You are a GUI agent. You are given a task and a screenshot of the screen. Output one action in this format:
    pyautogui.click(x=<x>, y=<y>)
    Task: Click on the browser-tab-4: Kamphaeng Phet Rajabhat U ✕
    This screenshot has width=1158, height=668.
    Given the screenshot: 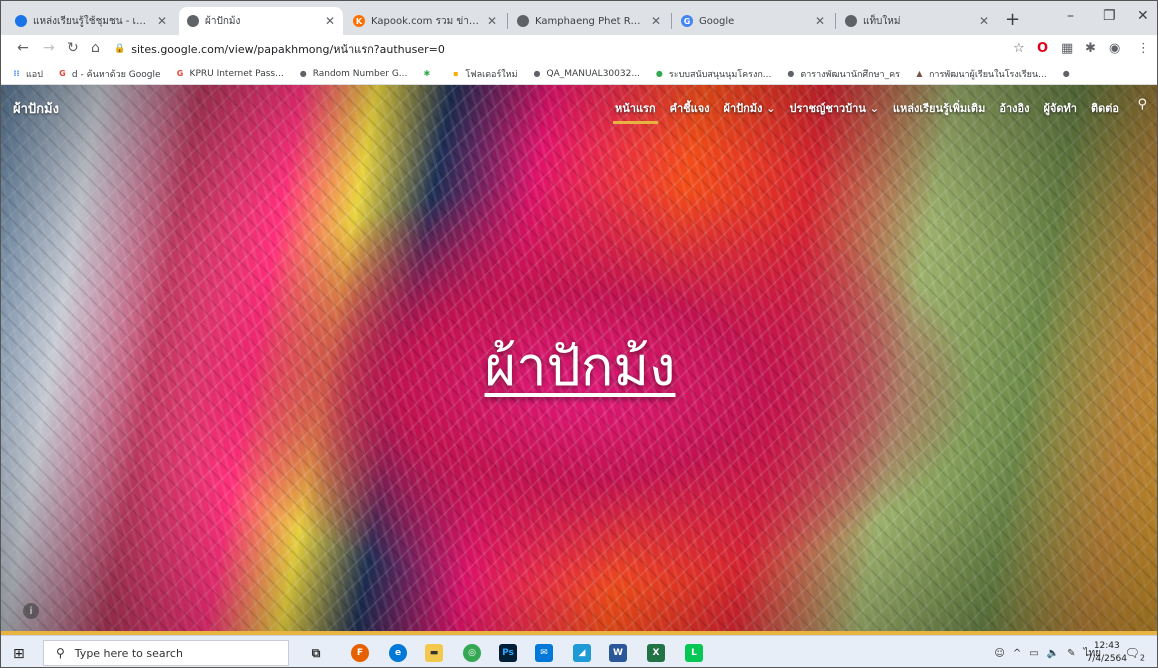 What is the action you would take?
    pyautogui.click(x=589, y=21)
    